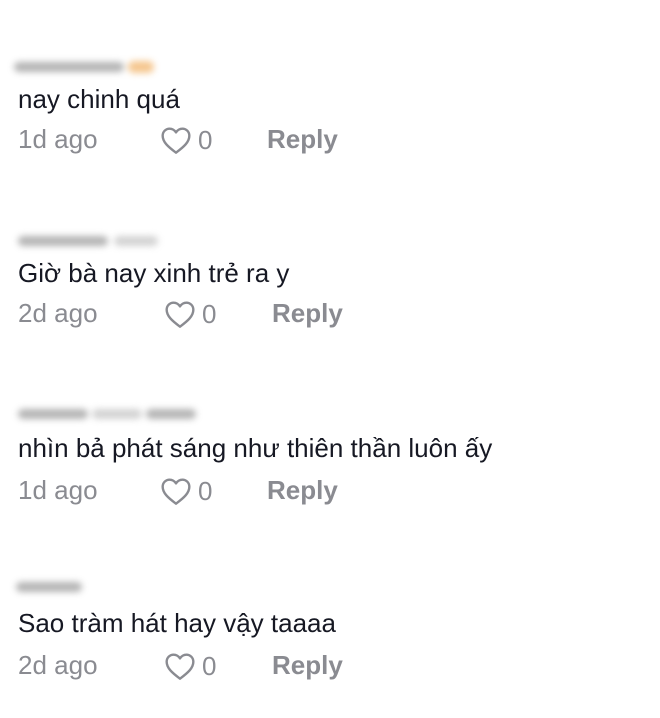 The height and width of the screenshot is (718, 660). I want to click on comment-text: nhìn bả phát sáng như thiên thần luôn ấy, so click(255, 448).